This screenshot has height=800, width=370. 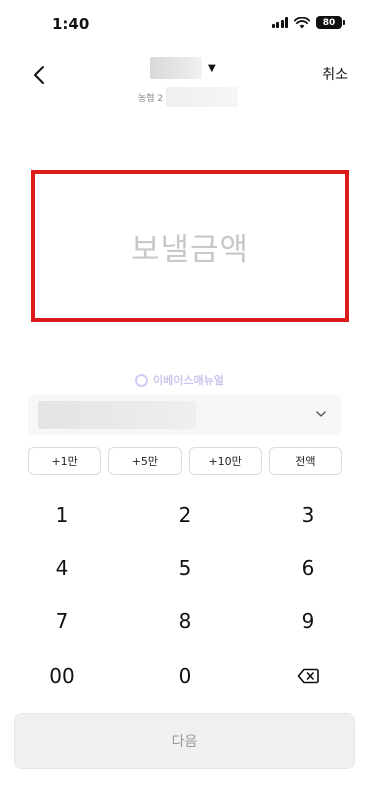 What do you see at coordinates (185, 515) in the screenshot?
I see `key-2: 2` at bounding box center [185, 515].